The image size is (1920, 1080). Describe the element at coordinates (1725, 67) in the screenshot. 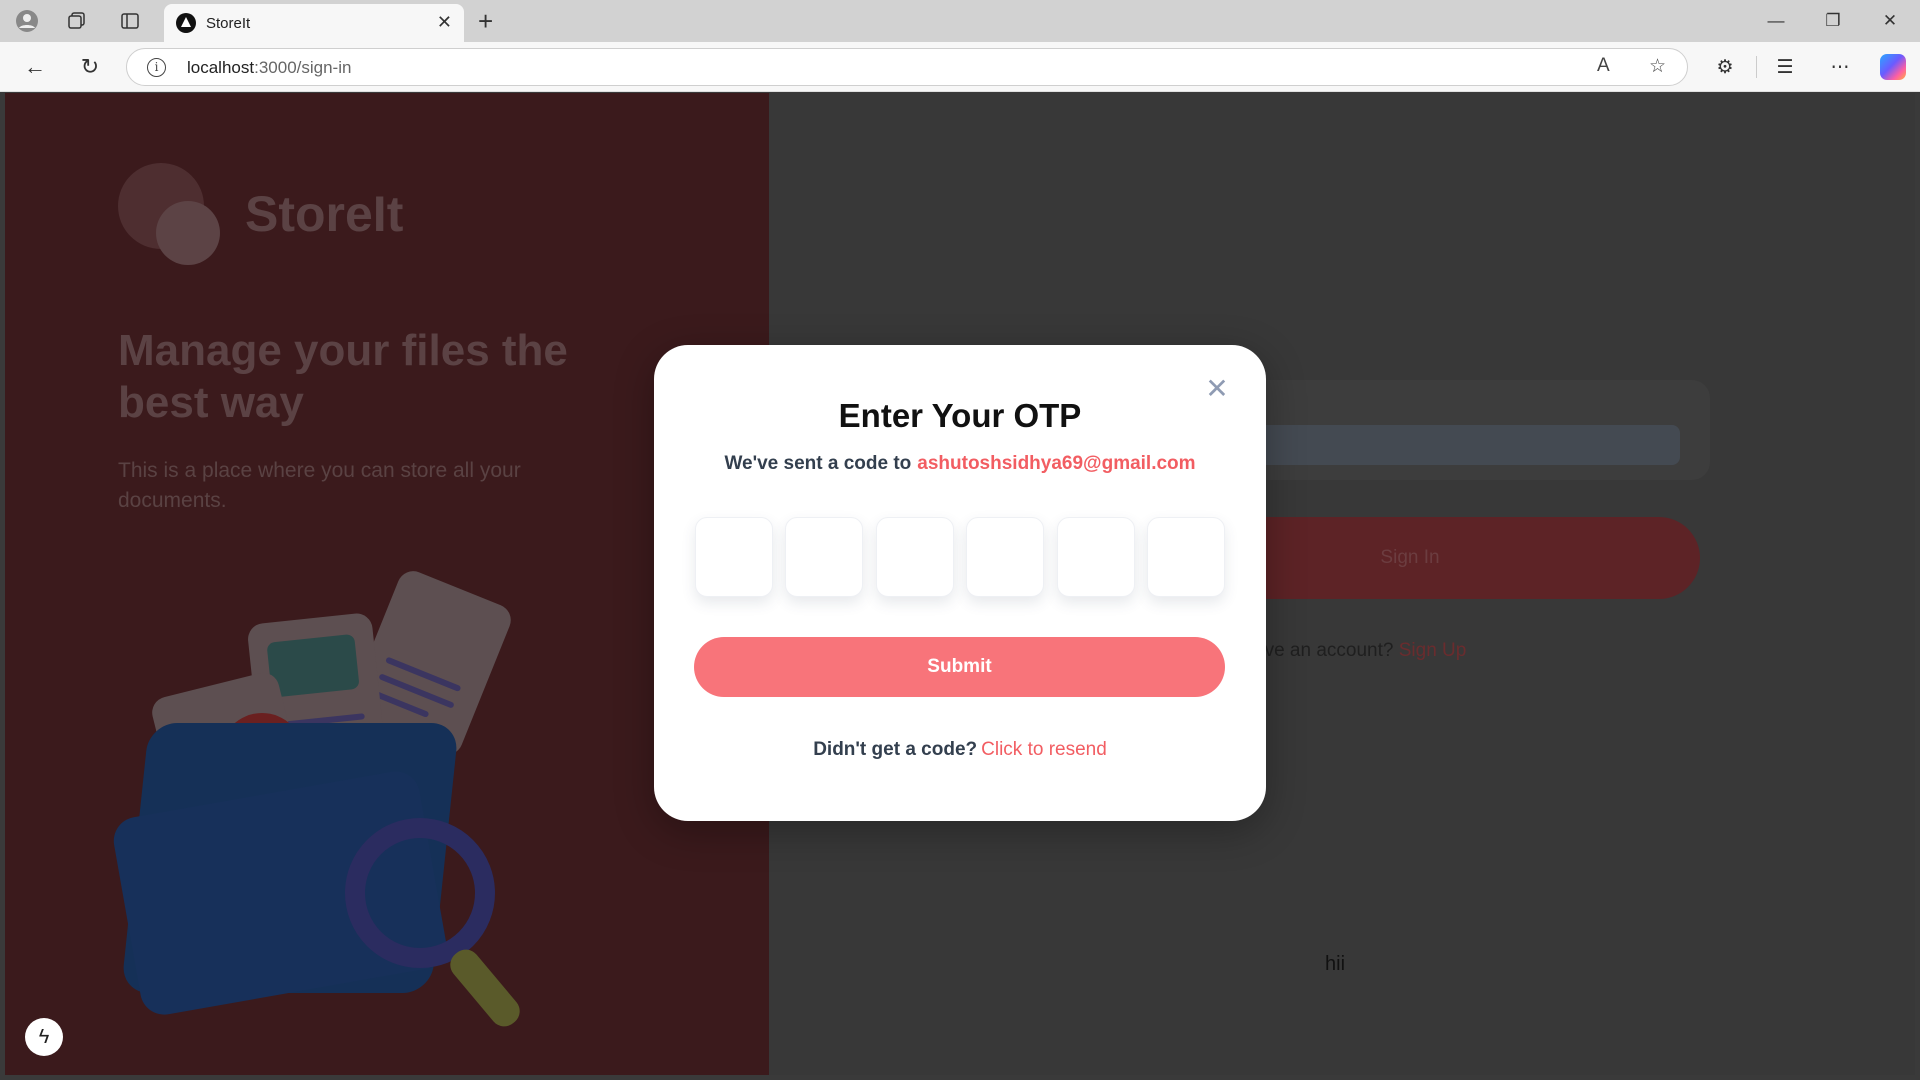

I see `extensions-icon: ⚙` at that location.